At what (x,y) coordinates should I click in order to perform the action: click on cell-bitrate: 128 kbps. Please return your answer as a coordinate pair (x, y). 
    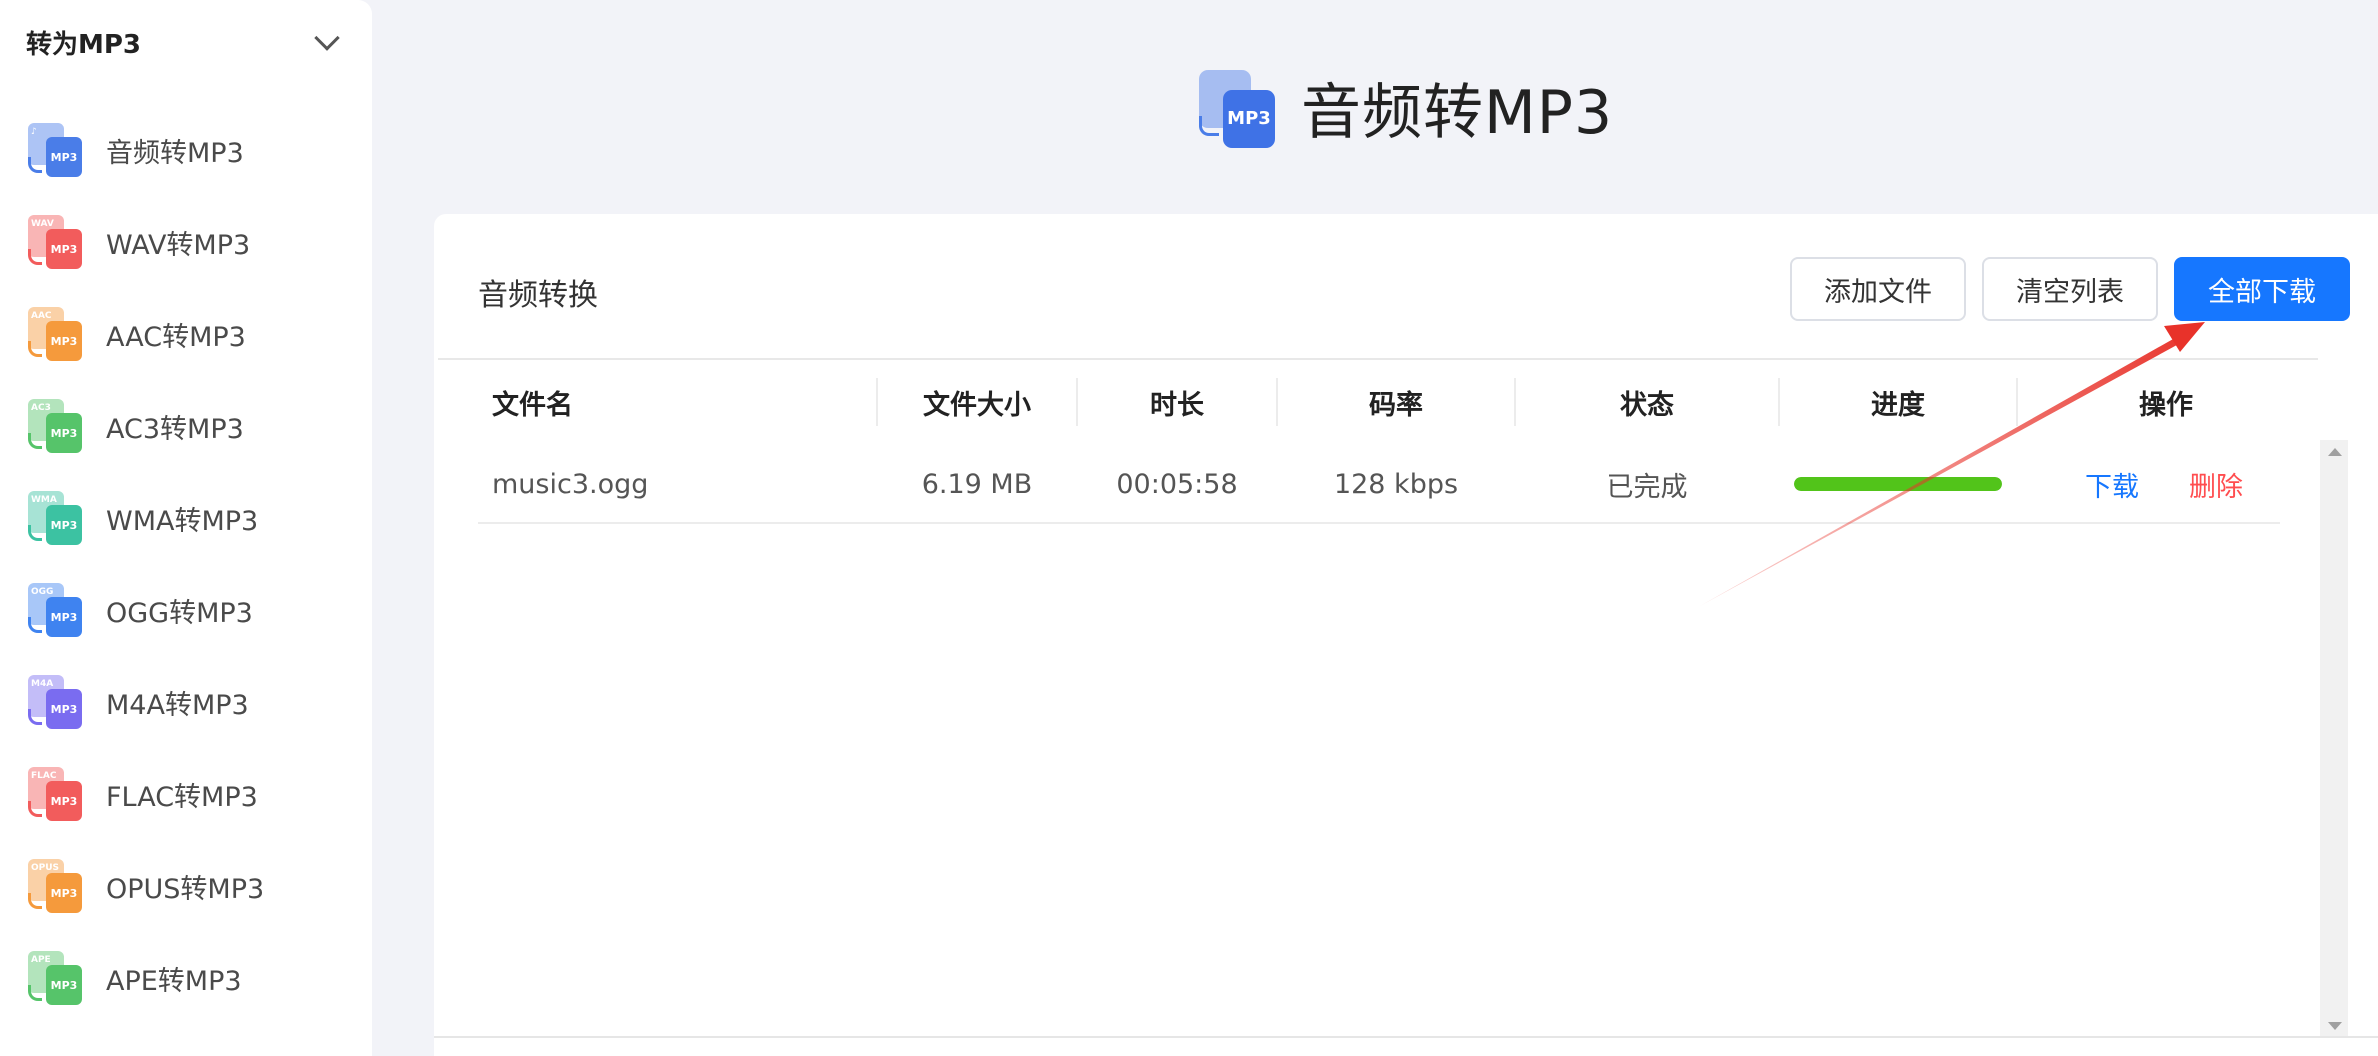
    Looking at the image, I should click on (1396, 484).